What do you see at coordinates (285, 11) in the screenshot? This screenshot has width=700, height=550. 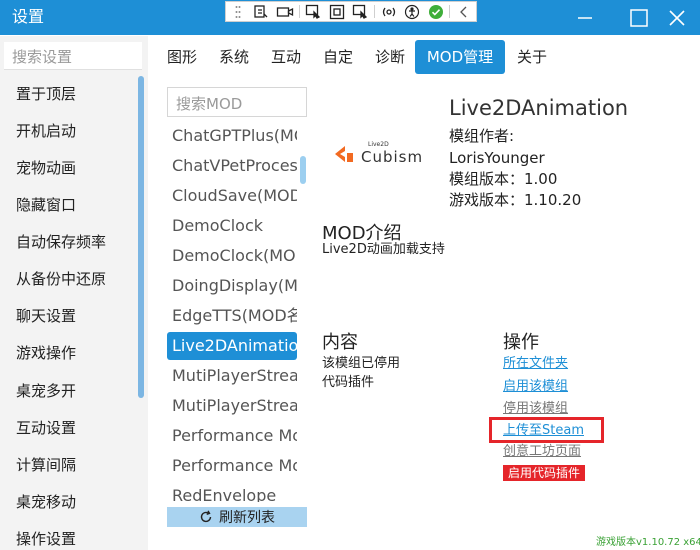 I see `record-icon` at bounding box center [285, 11].